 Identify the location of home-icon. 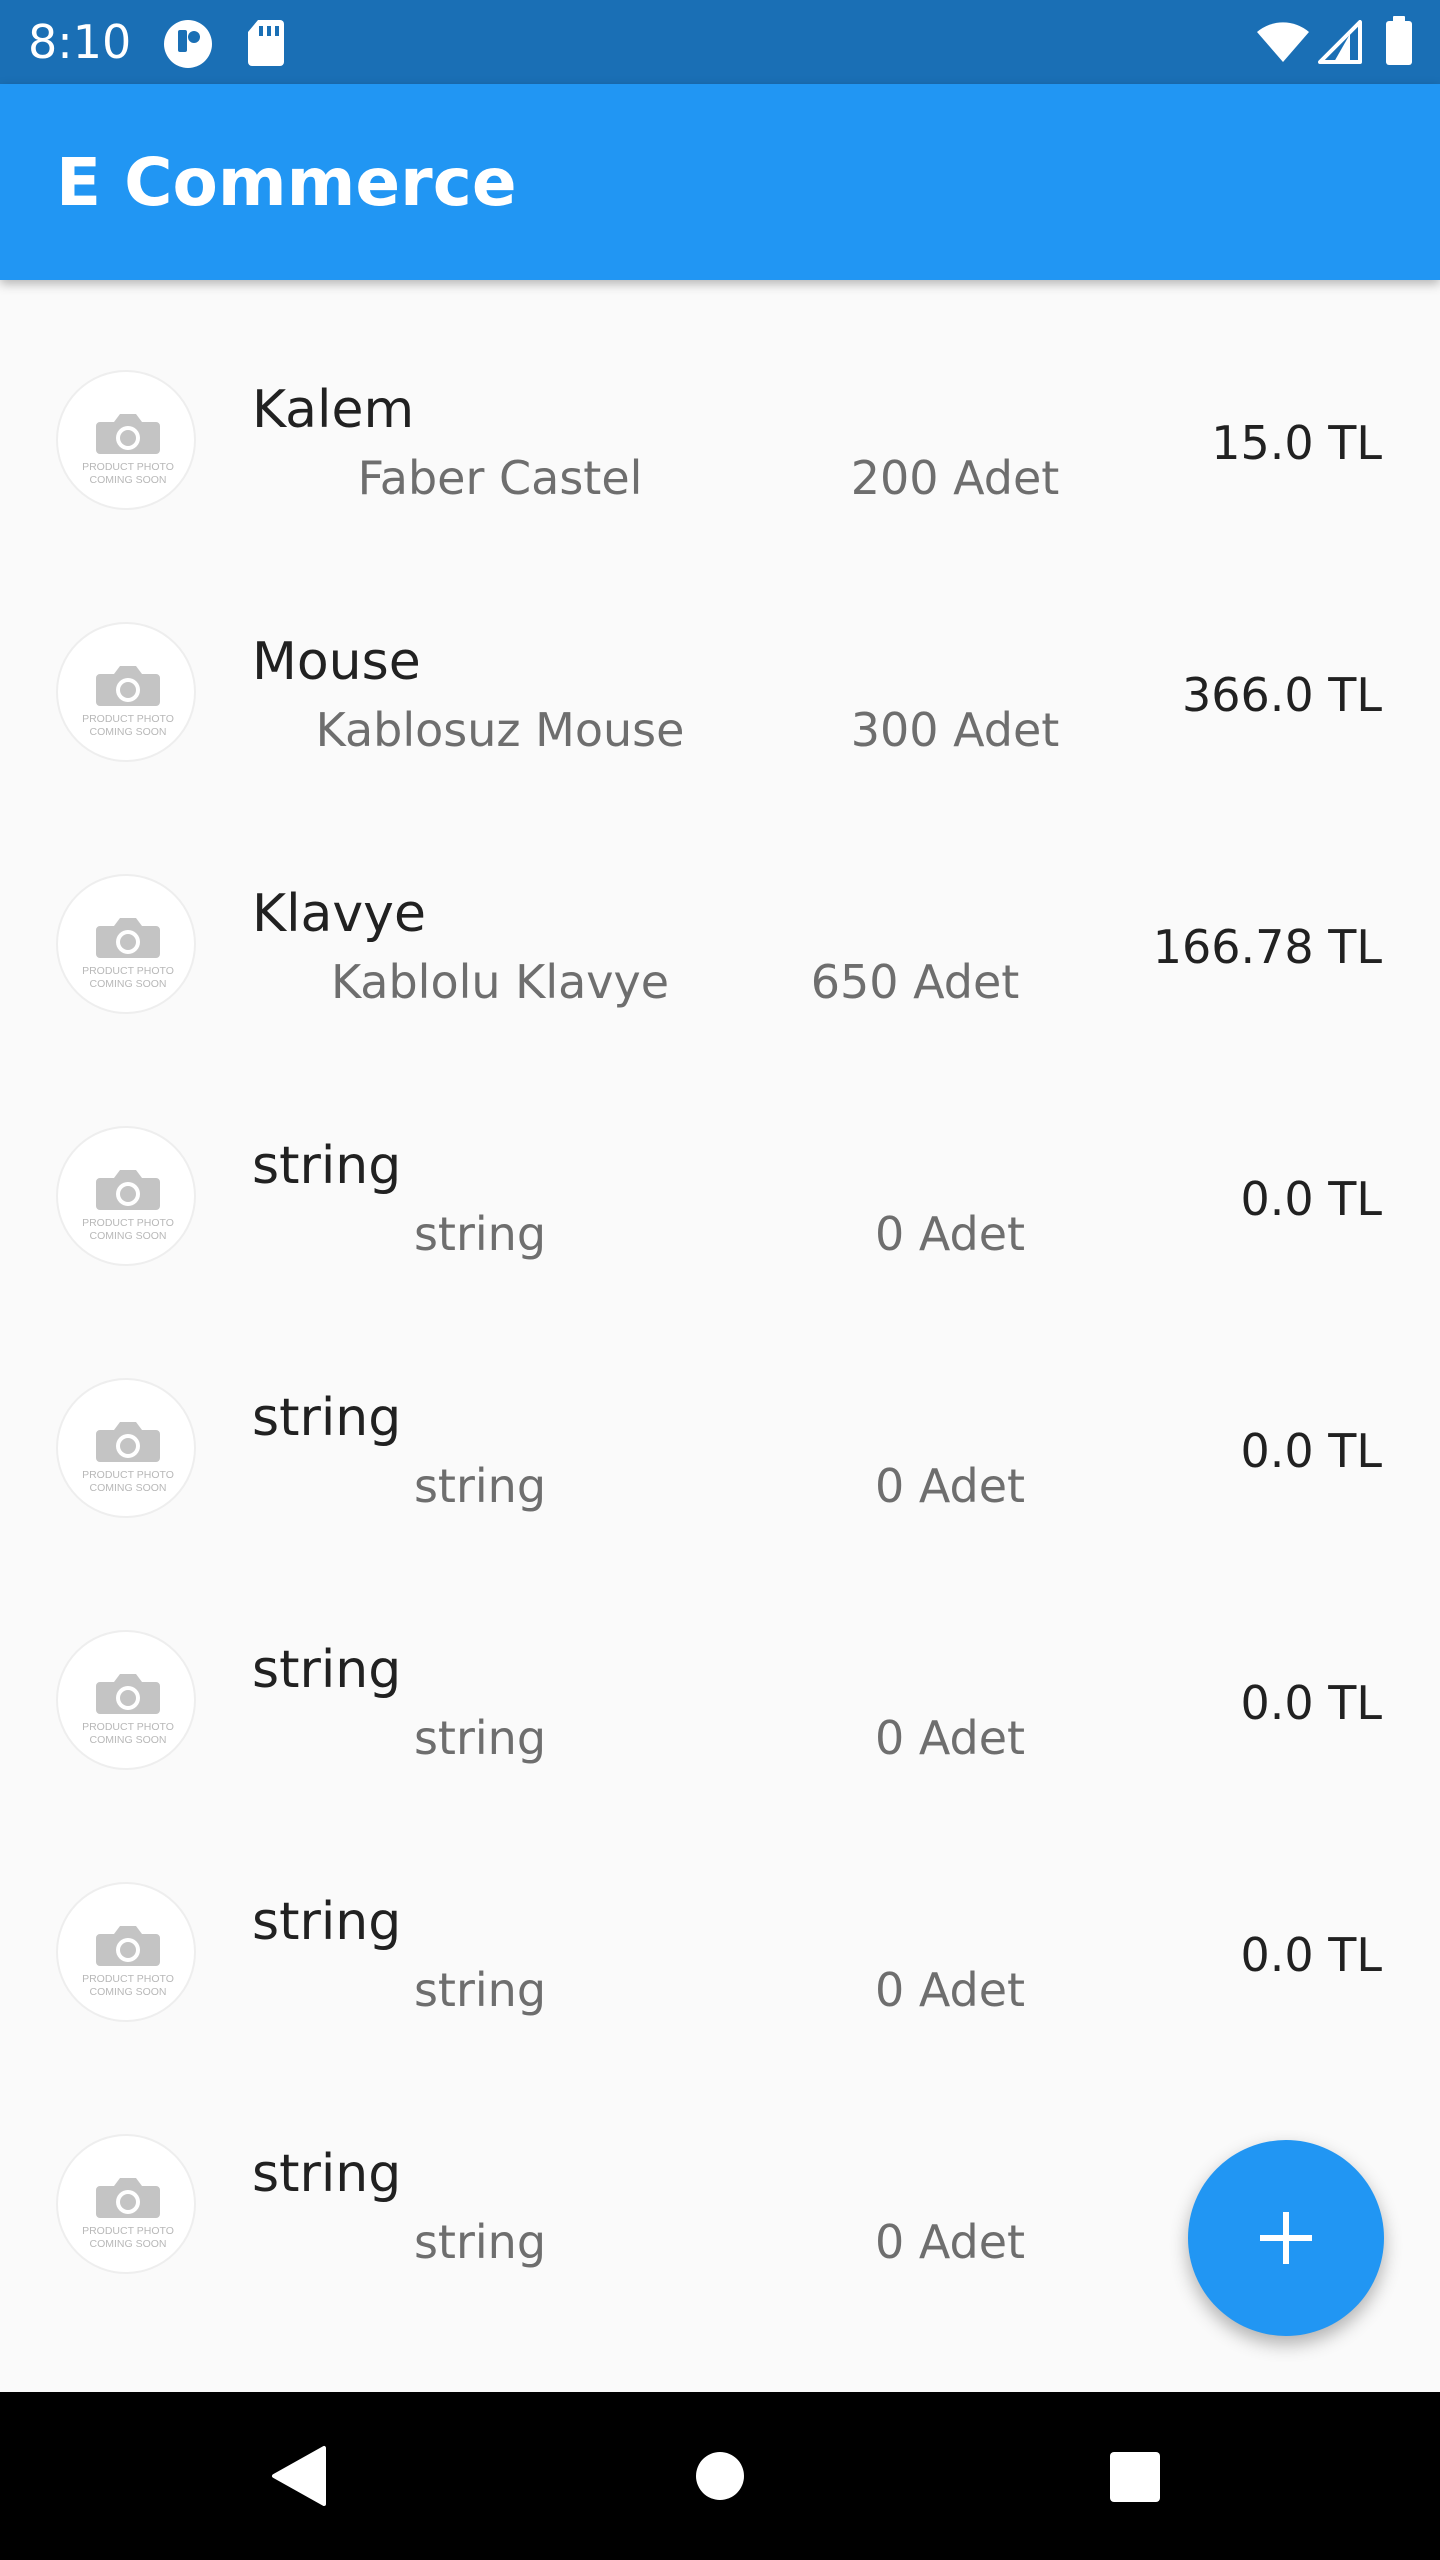
(720, 2476).